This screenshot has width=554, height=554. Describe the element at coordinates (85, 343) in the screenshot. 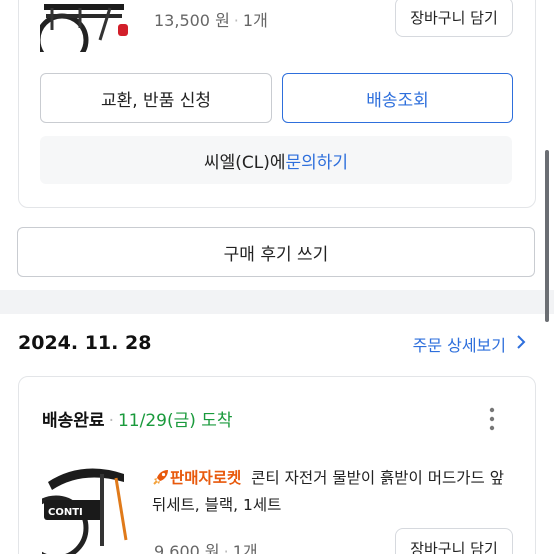

I see `order-date: 2024. 11. 28` at that location.